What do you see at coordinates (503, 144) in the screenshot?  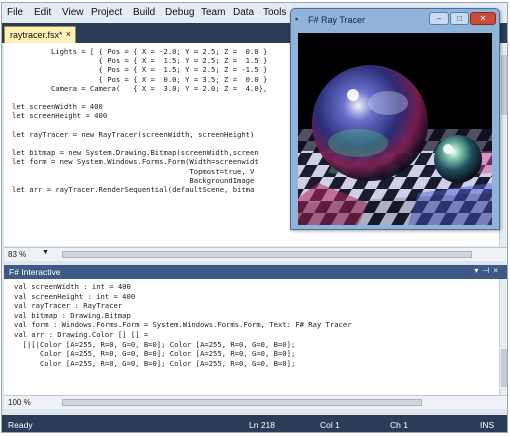 I see `editor-vertical-scrollbar` at bounding box center [503, 144].